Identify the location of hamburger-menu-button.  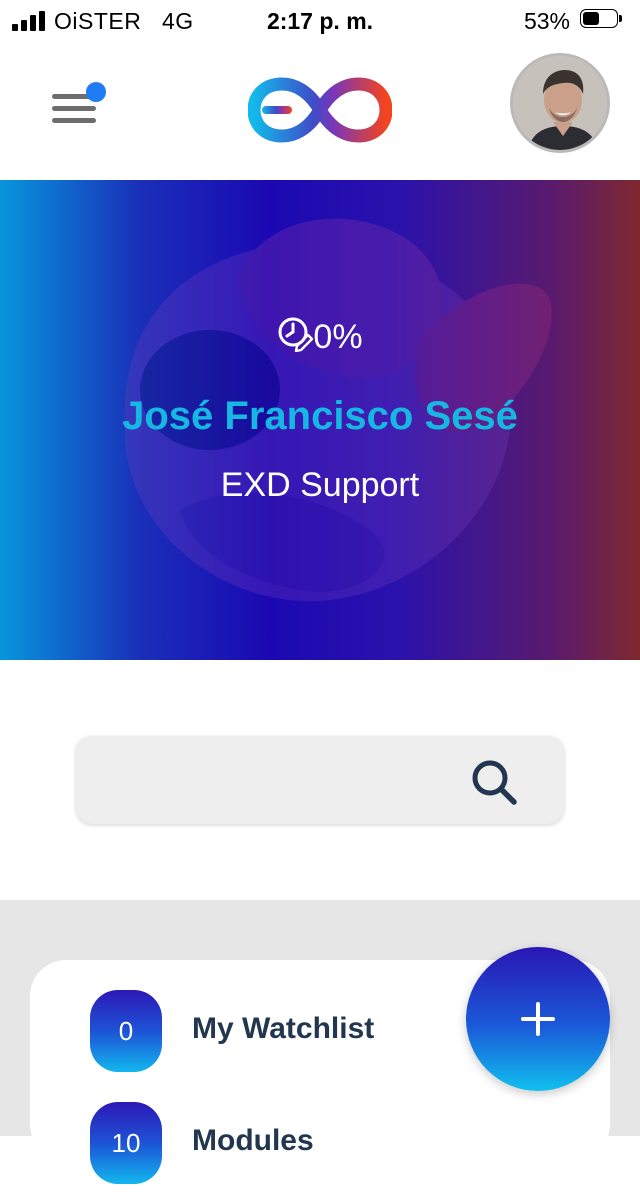
(76, 111).